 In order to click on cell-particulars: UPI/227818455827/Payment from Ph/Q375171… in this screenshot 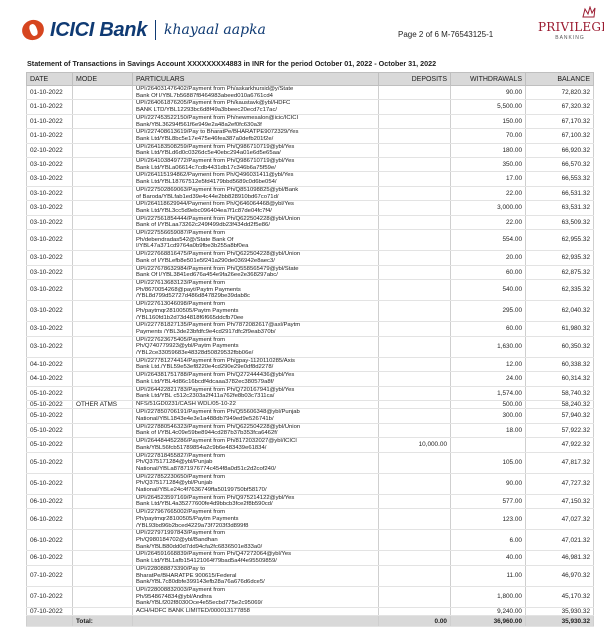, I will do `click(255, 463)`.